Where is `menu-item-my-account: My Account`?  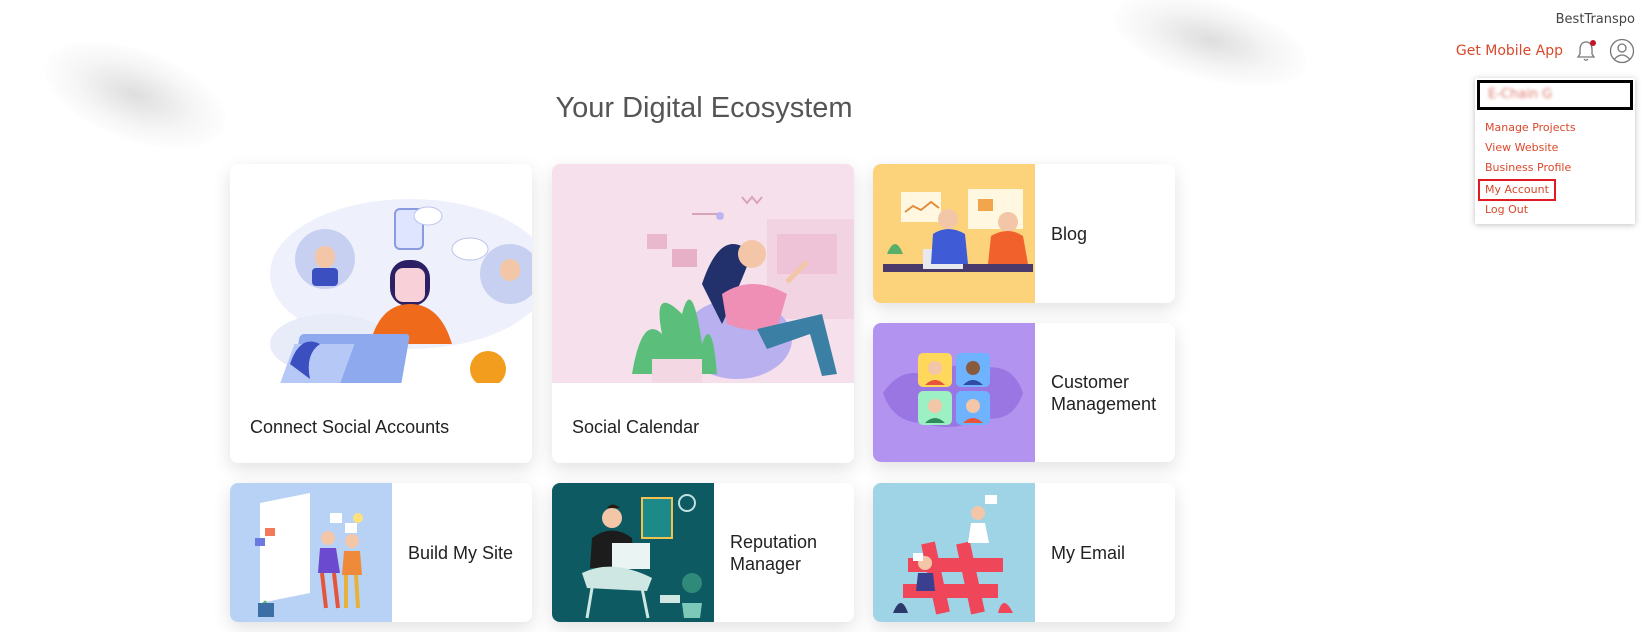 menu-item-my-account: My Account is located at coordinates (1517, 190).